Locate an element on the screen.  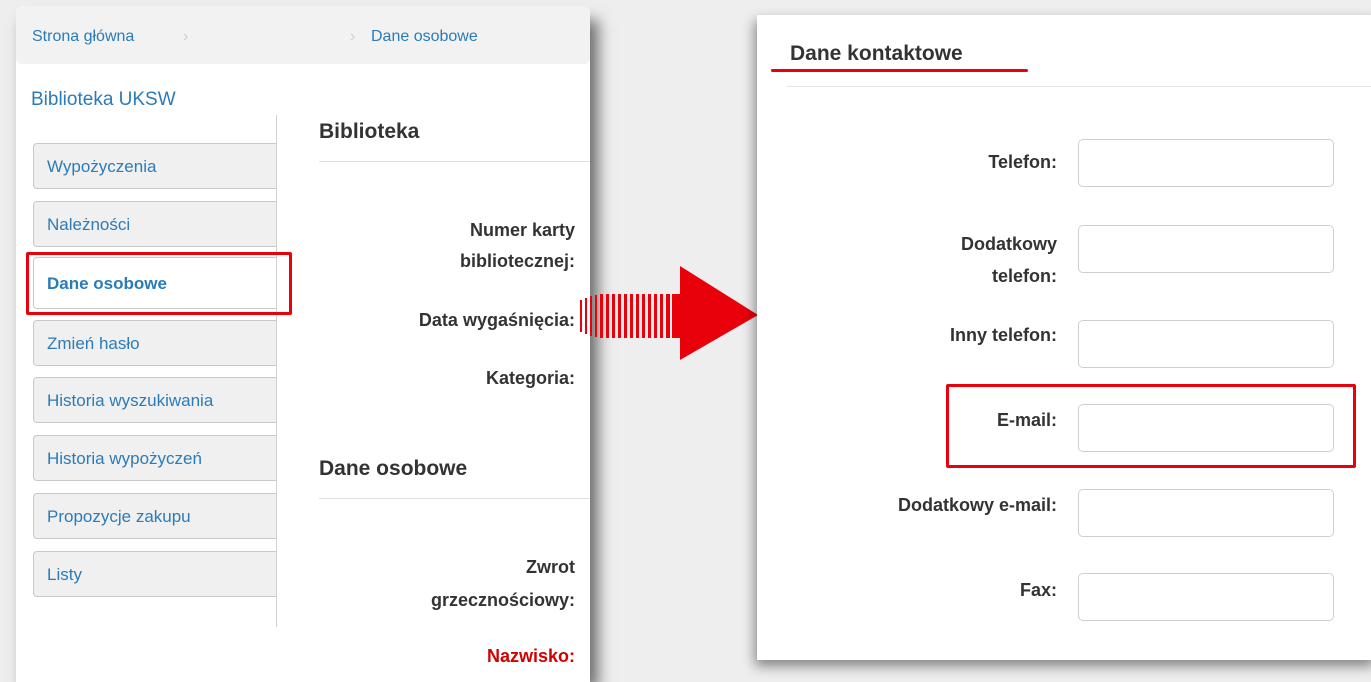
alt-email-label: Dodatkowy e-mail: is located at coordinates (977, 505).